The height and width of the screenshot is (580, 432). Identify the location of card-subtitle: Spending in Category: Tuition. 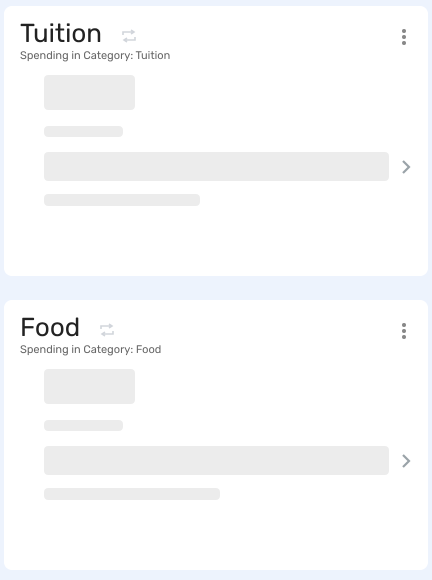
(95, 56).